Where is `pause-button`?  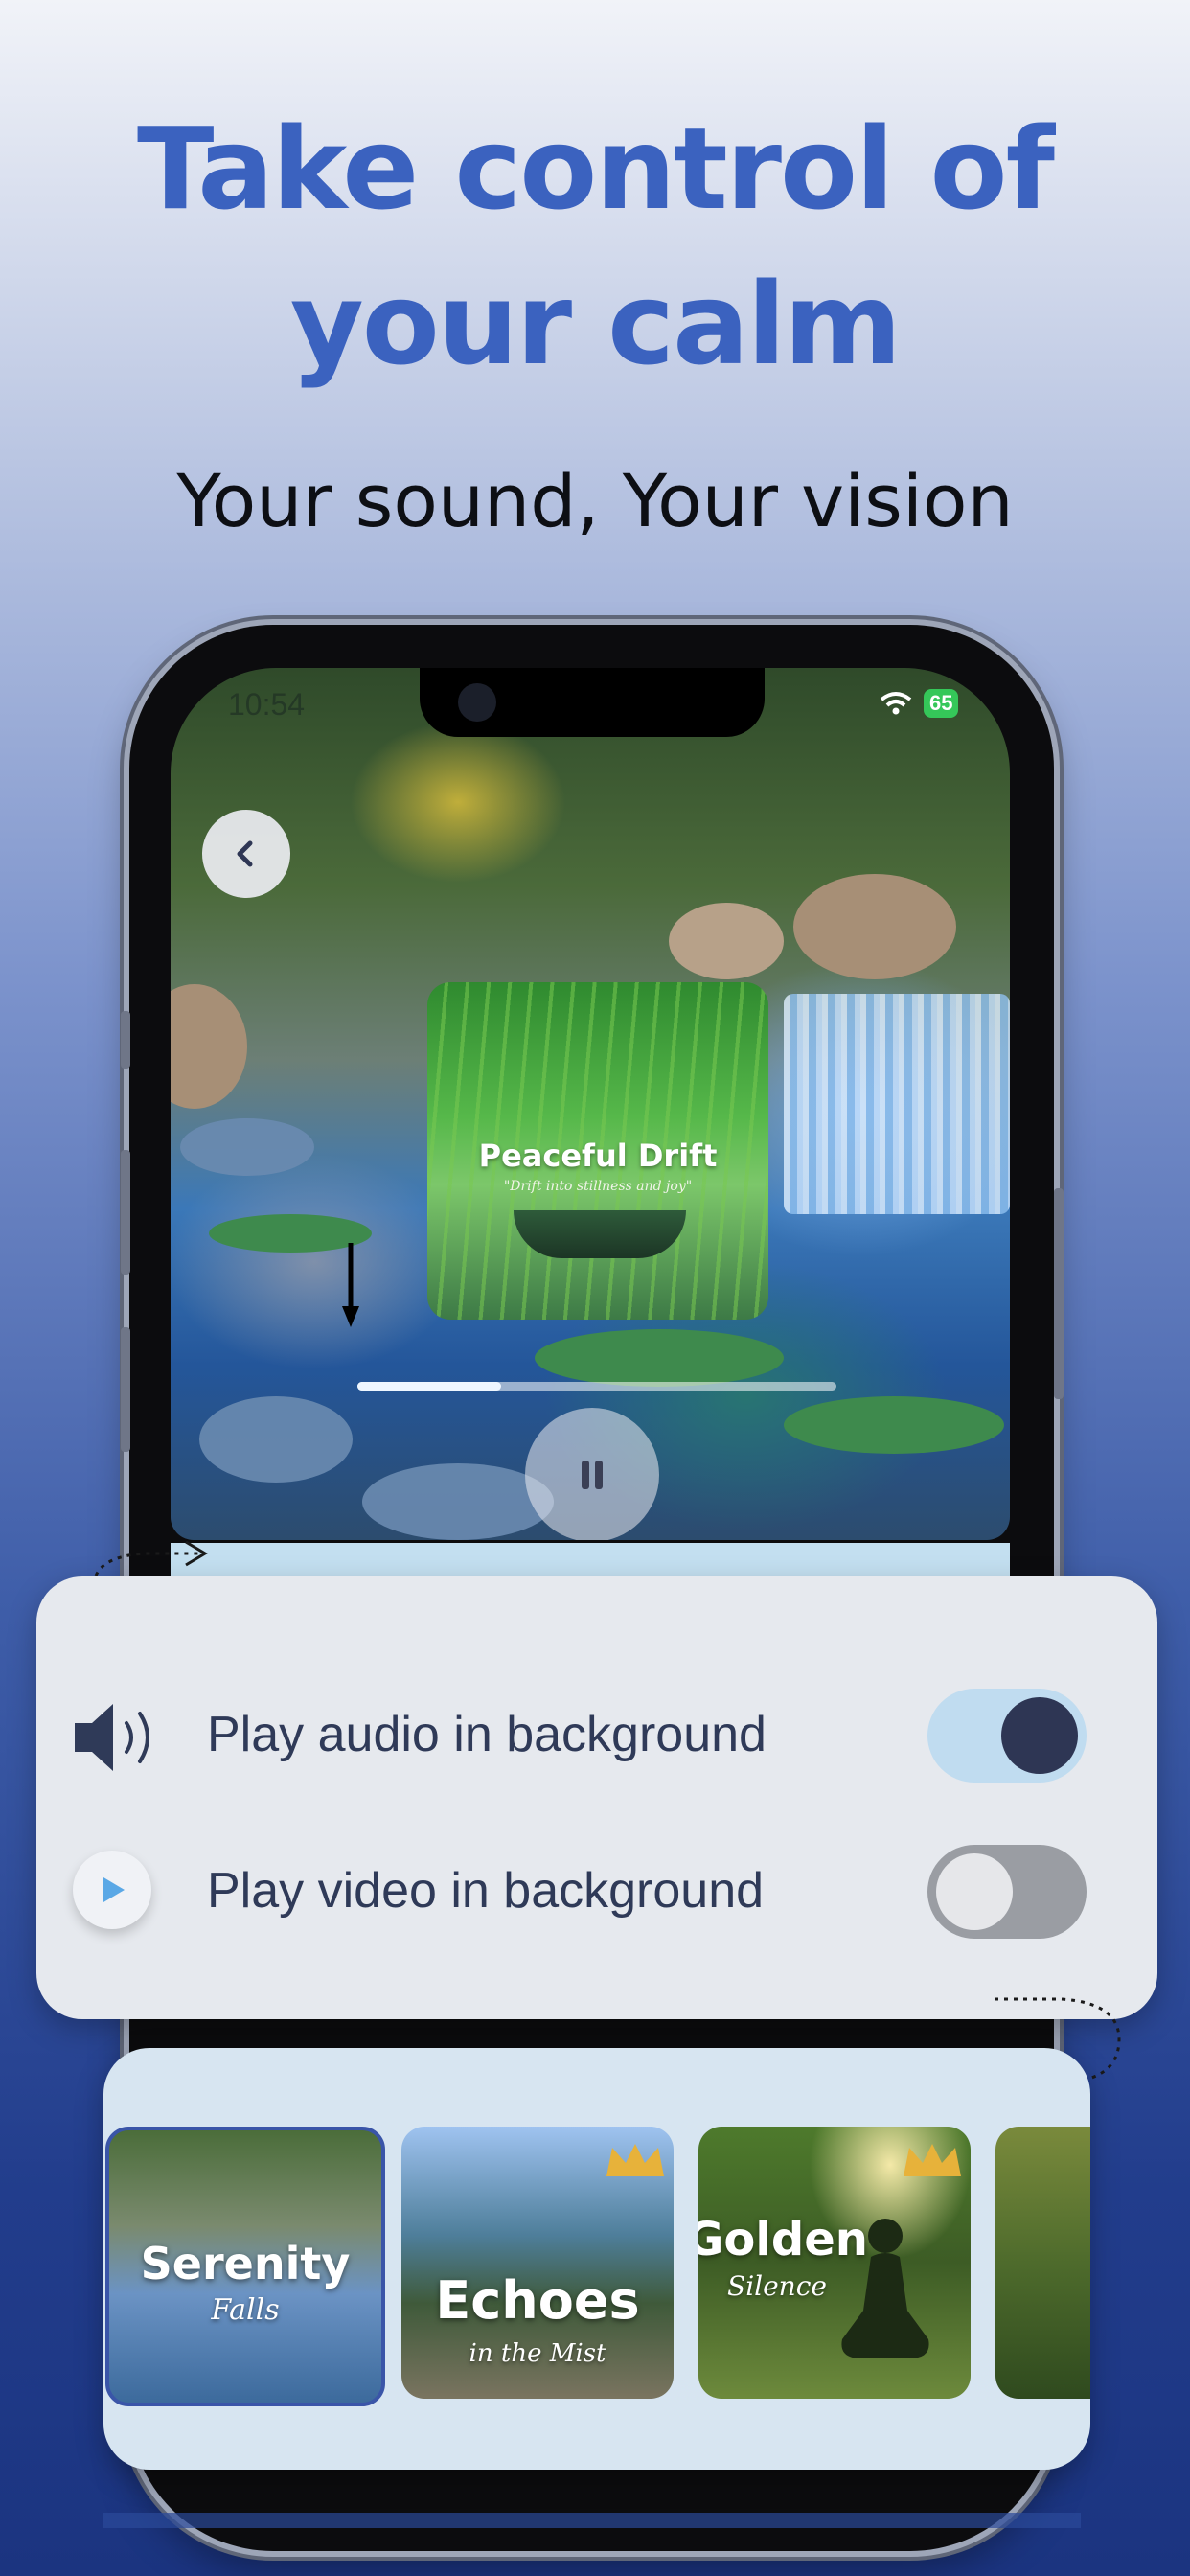
pause-button is located at coordinates (592, 1474).